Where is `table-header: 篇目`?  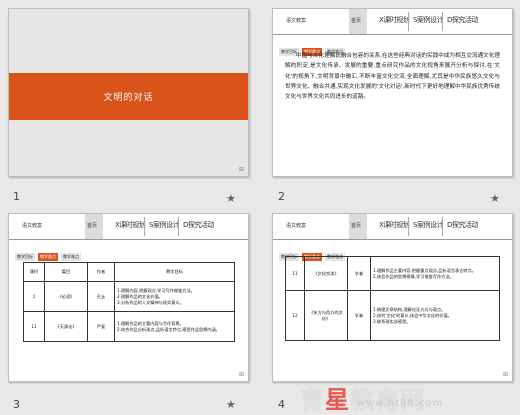 table-header: 篇目 is located at coordinates (66, 272).